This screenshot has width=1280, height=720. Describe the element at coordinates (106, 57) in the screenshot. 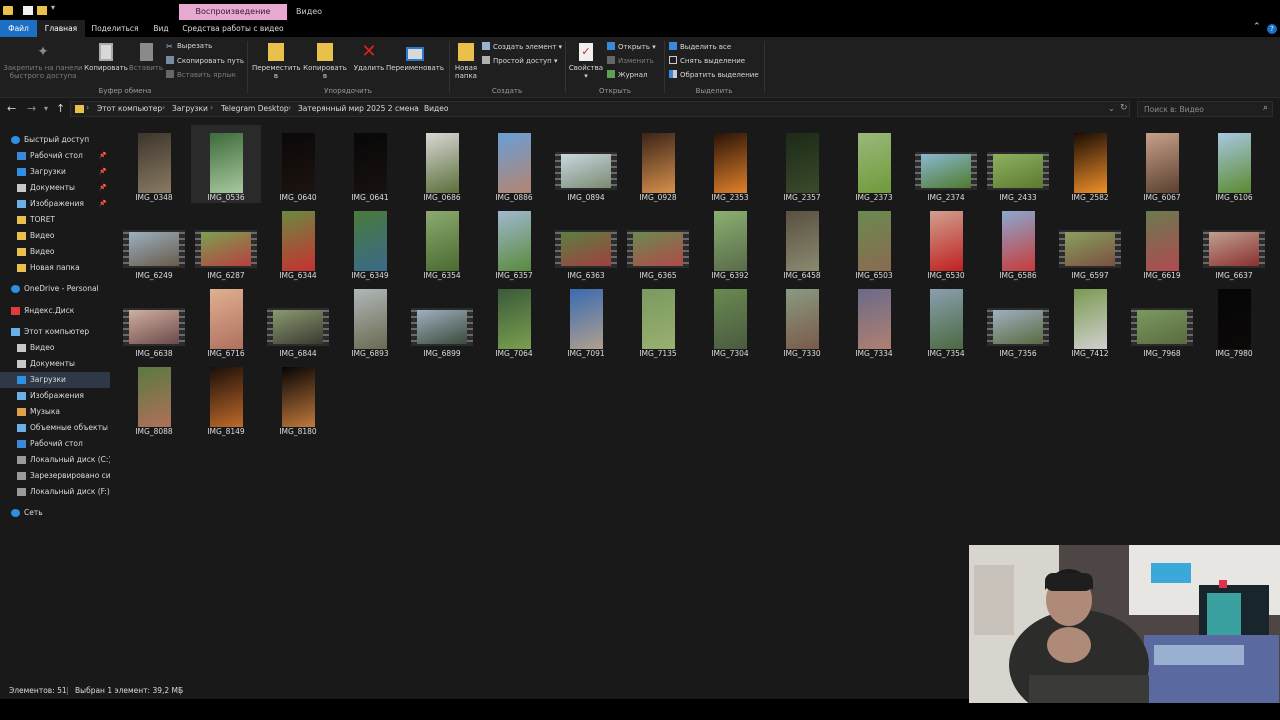

I see `copy-button: Копировать` at that location.